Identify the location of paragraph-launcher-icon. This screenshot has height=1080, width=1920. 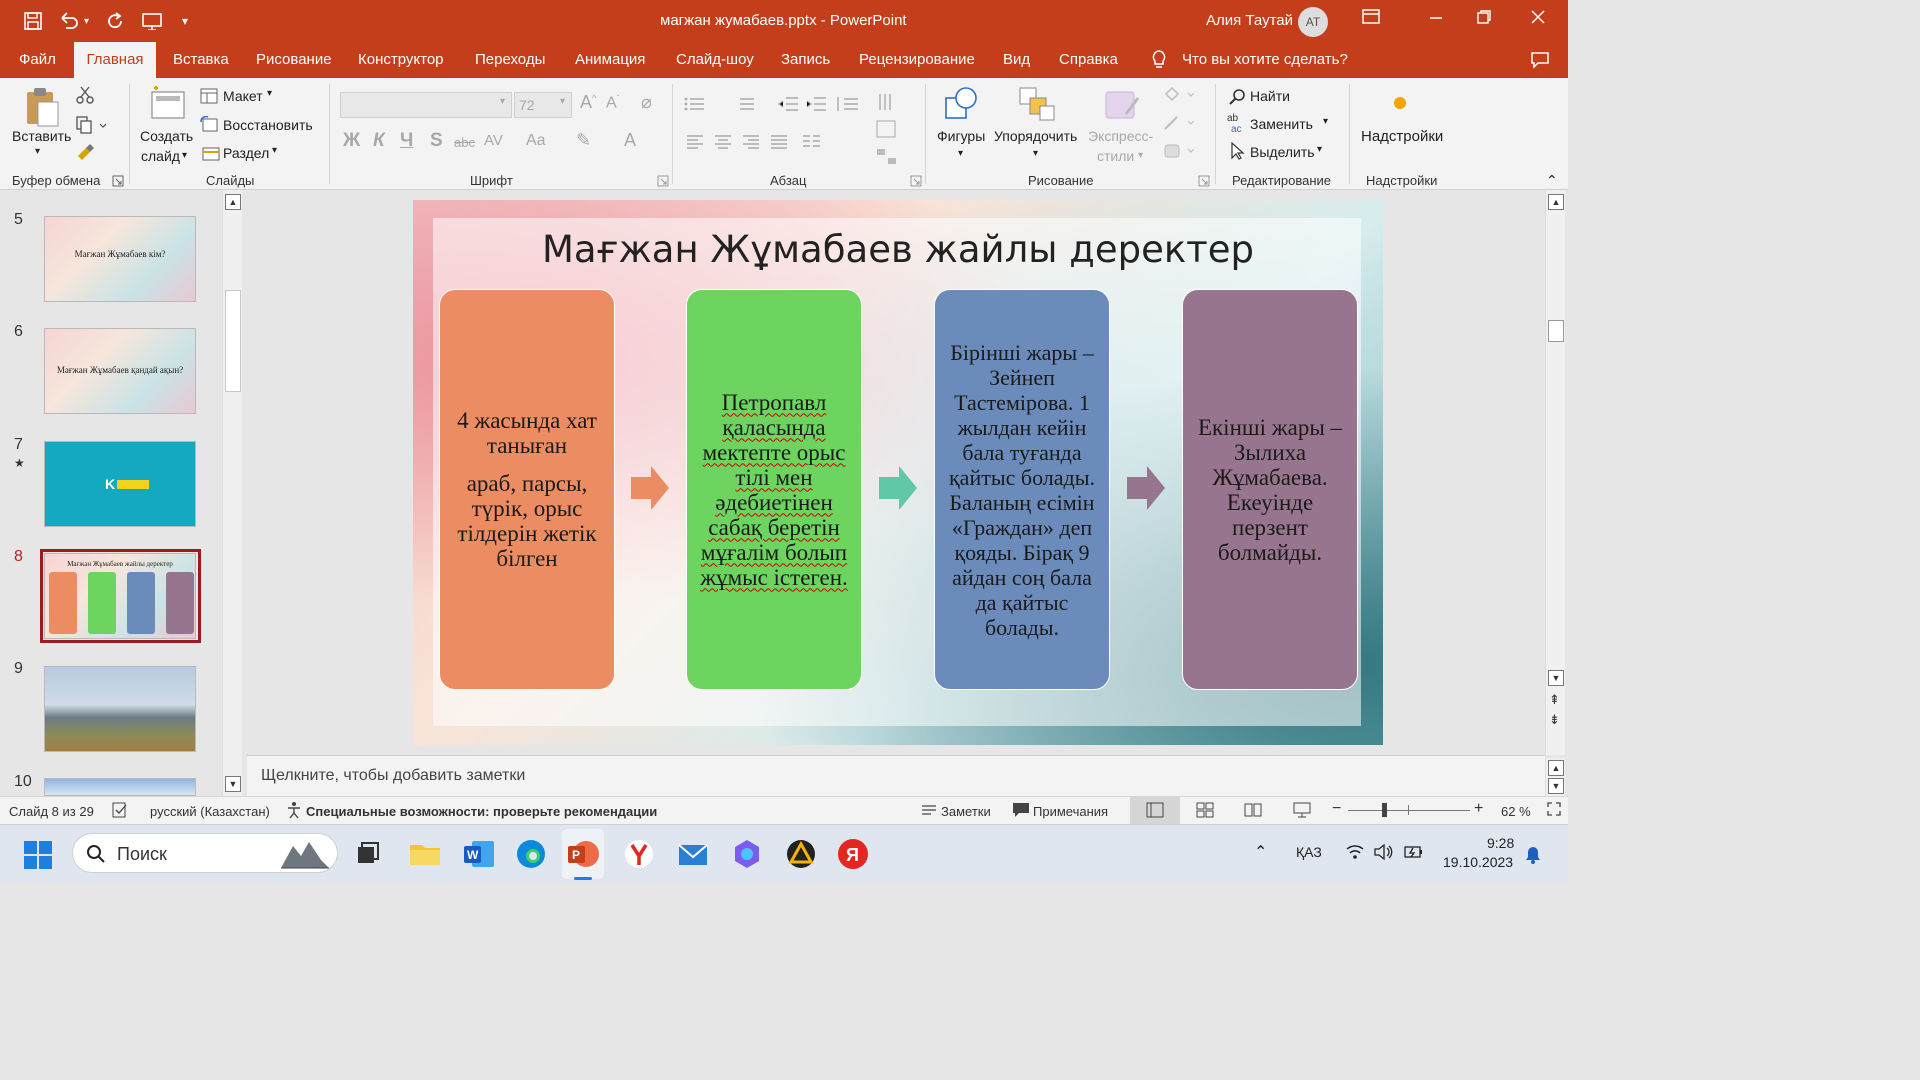
(916, 182).